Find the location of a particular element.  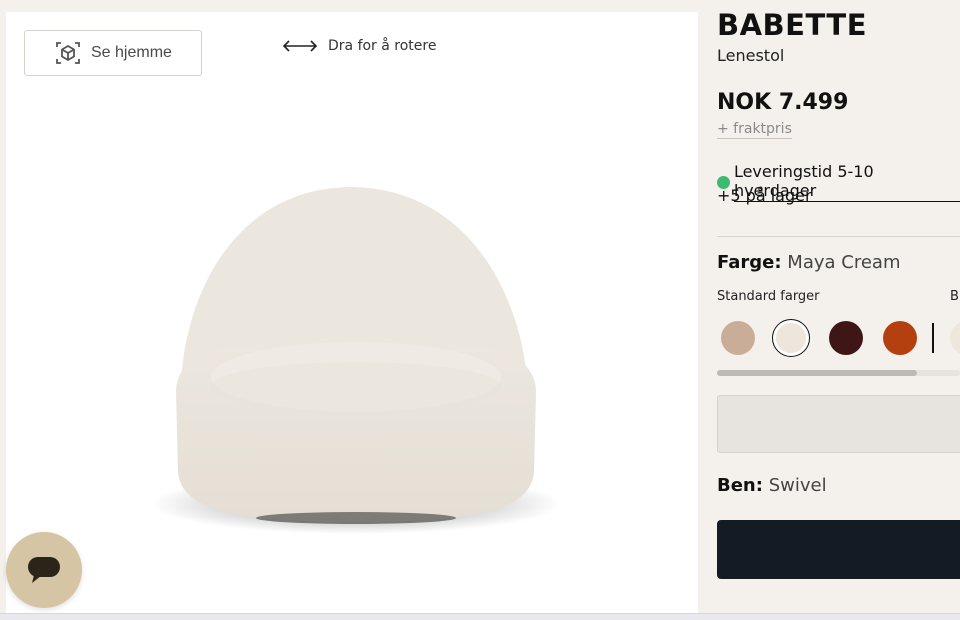

legs-label: Ben: is located at coordinates (740, 485).